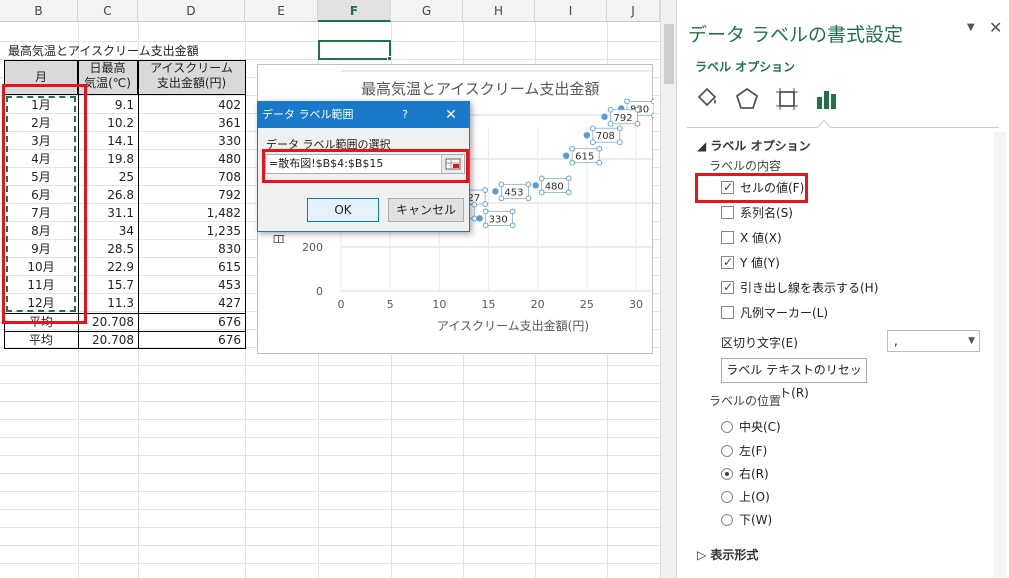  What do you see at coordinates (108, 285) in the screenshot?
I see `cell-temp: 15.7` at bounding box center [108, 285].